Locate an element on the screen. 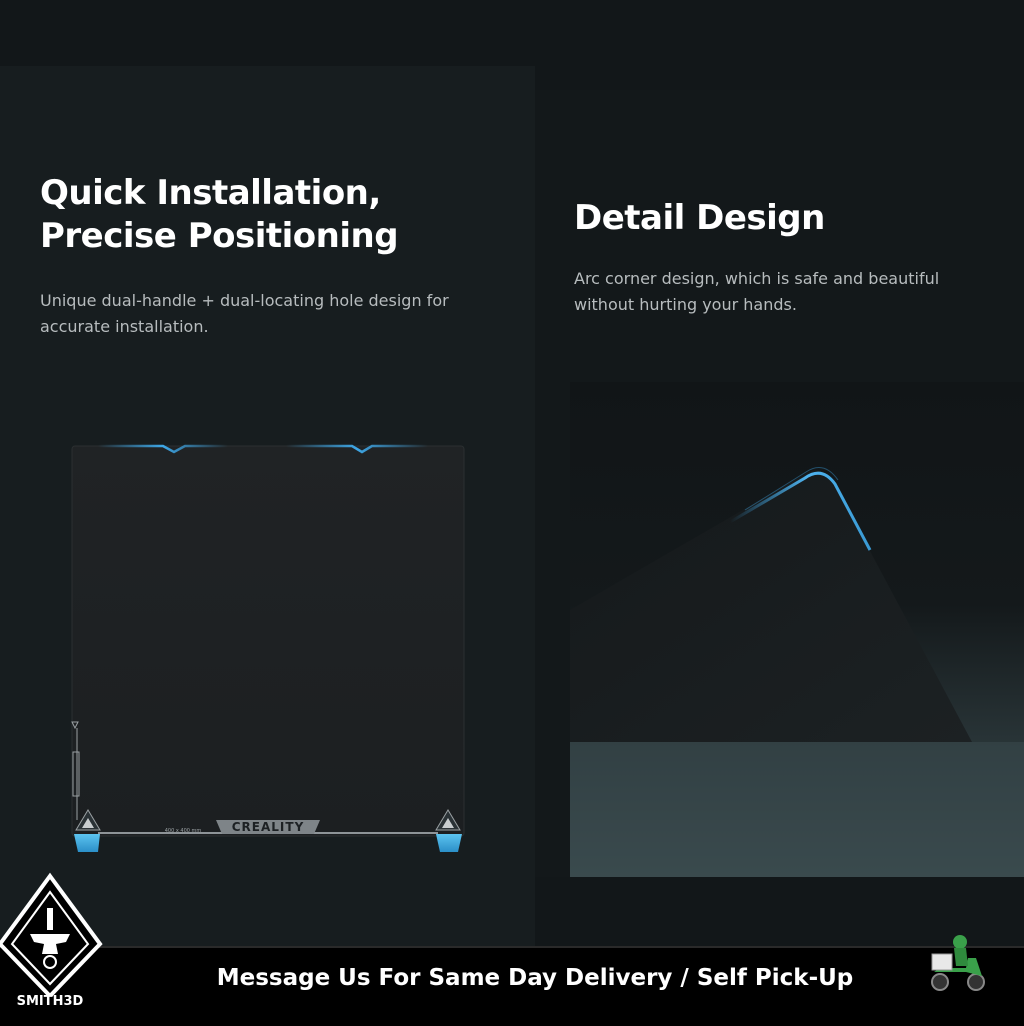  detail-design-heading: Detail Design is located at coordinates (699, 218).